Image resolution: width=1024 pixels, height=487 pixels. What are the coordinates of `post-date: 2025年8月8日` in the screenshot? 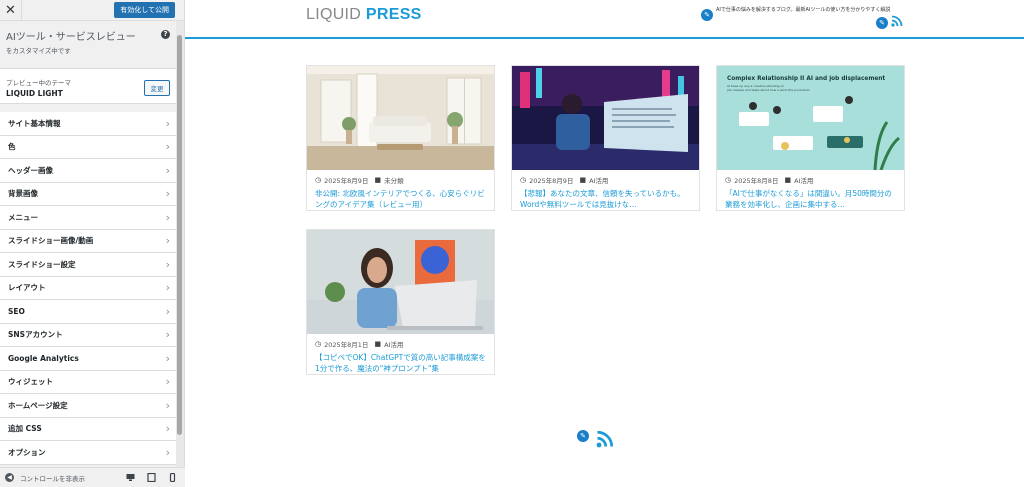 It's located at (756, 181).